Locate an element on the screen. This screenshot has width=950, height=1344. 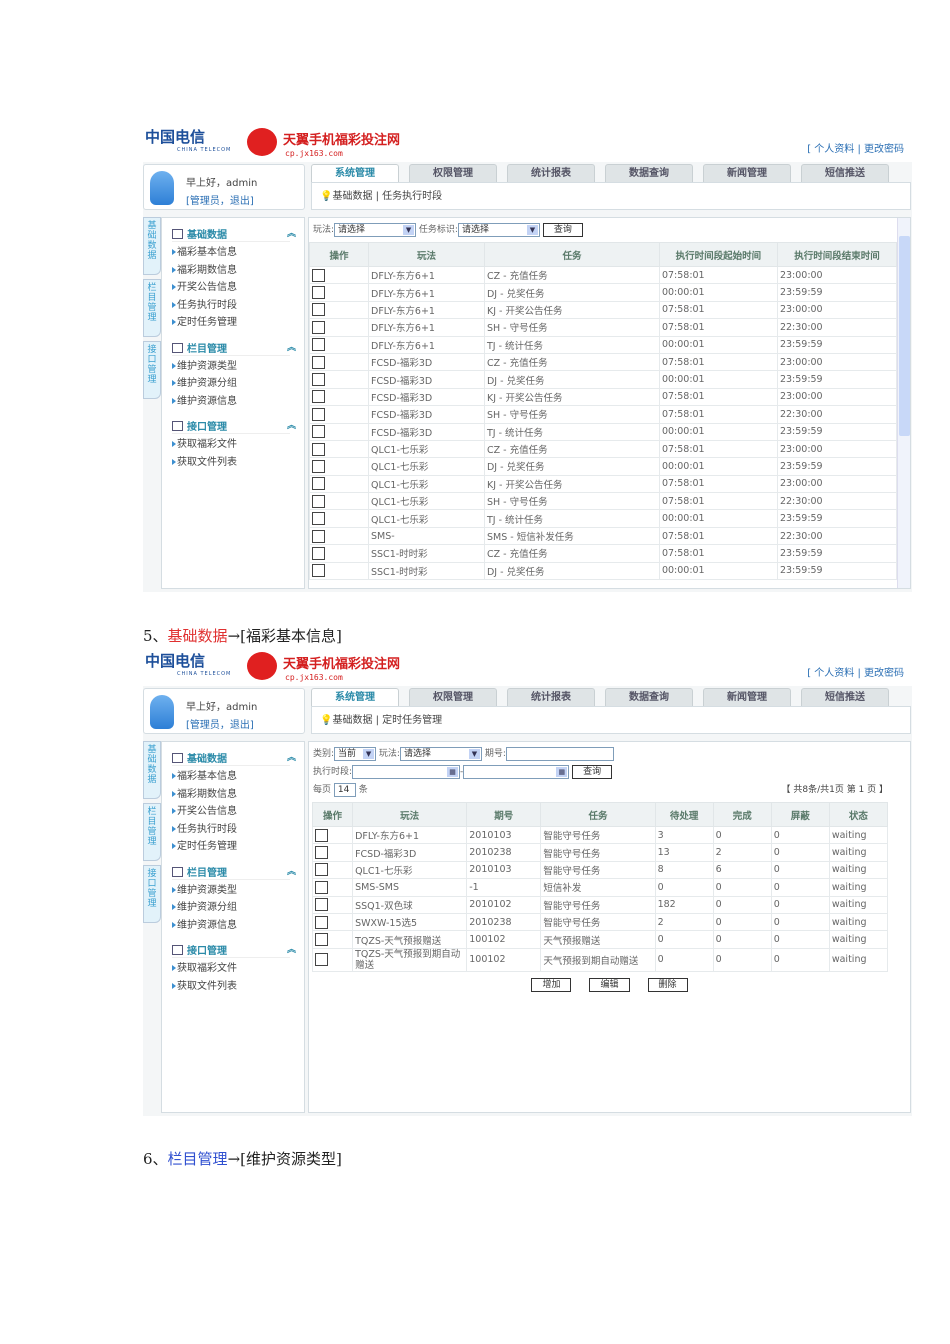
task-select: 请选择 ▼ is located at coordinates (498, 229).